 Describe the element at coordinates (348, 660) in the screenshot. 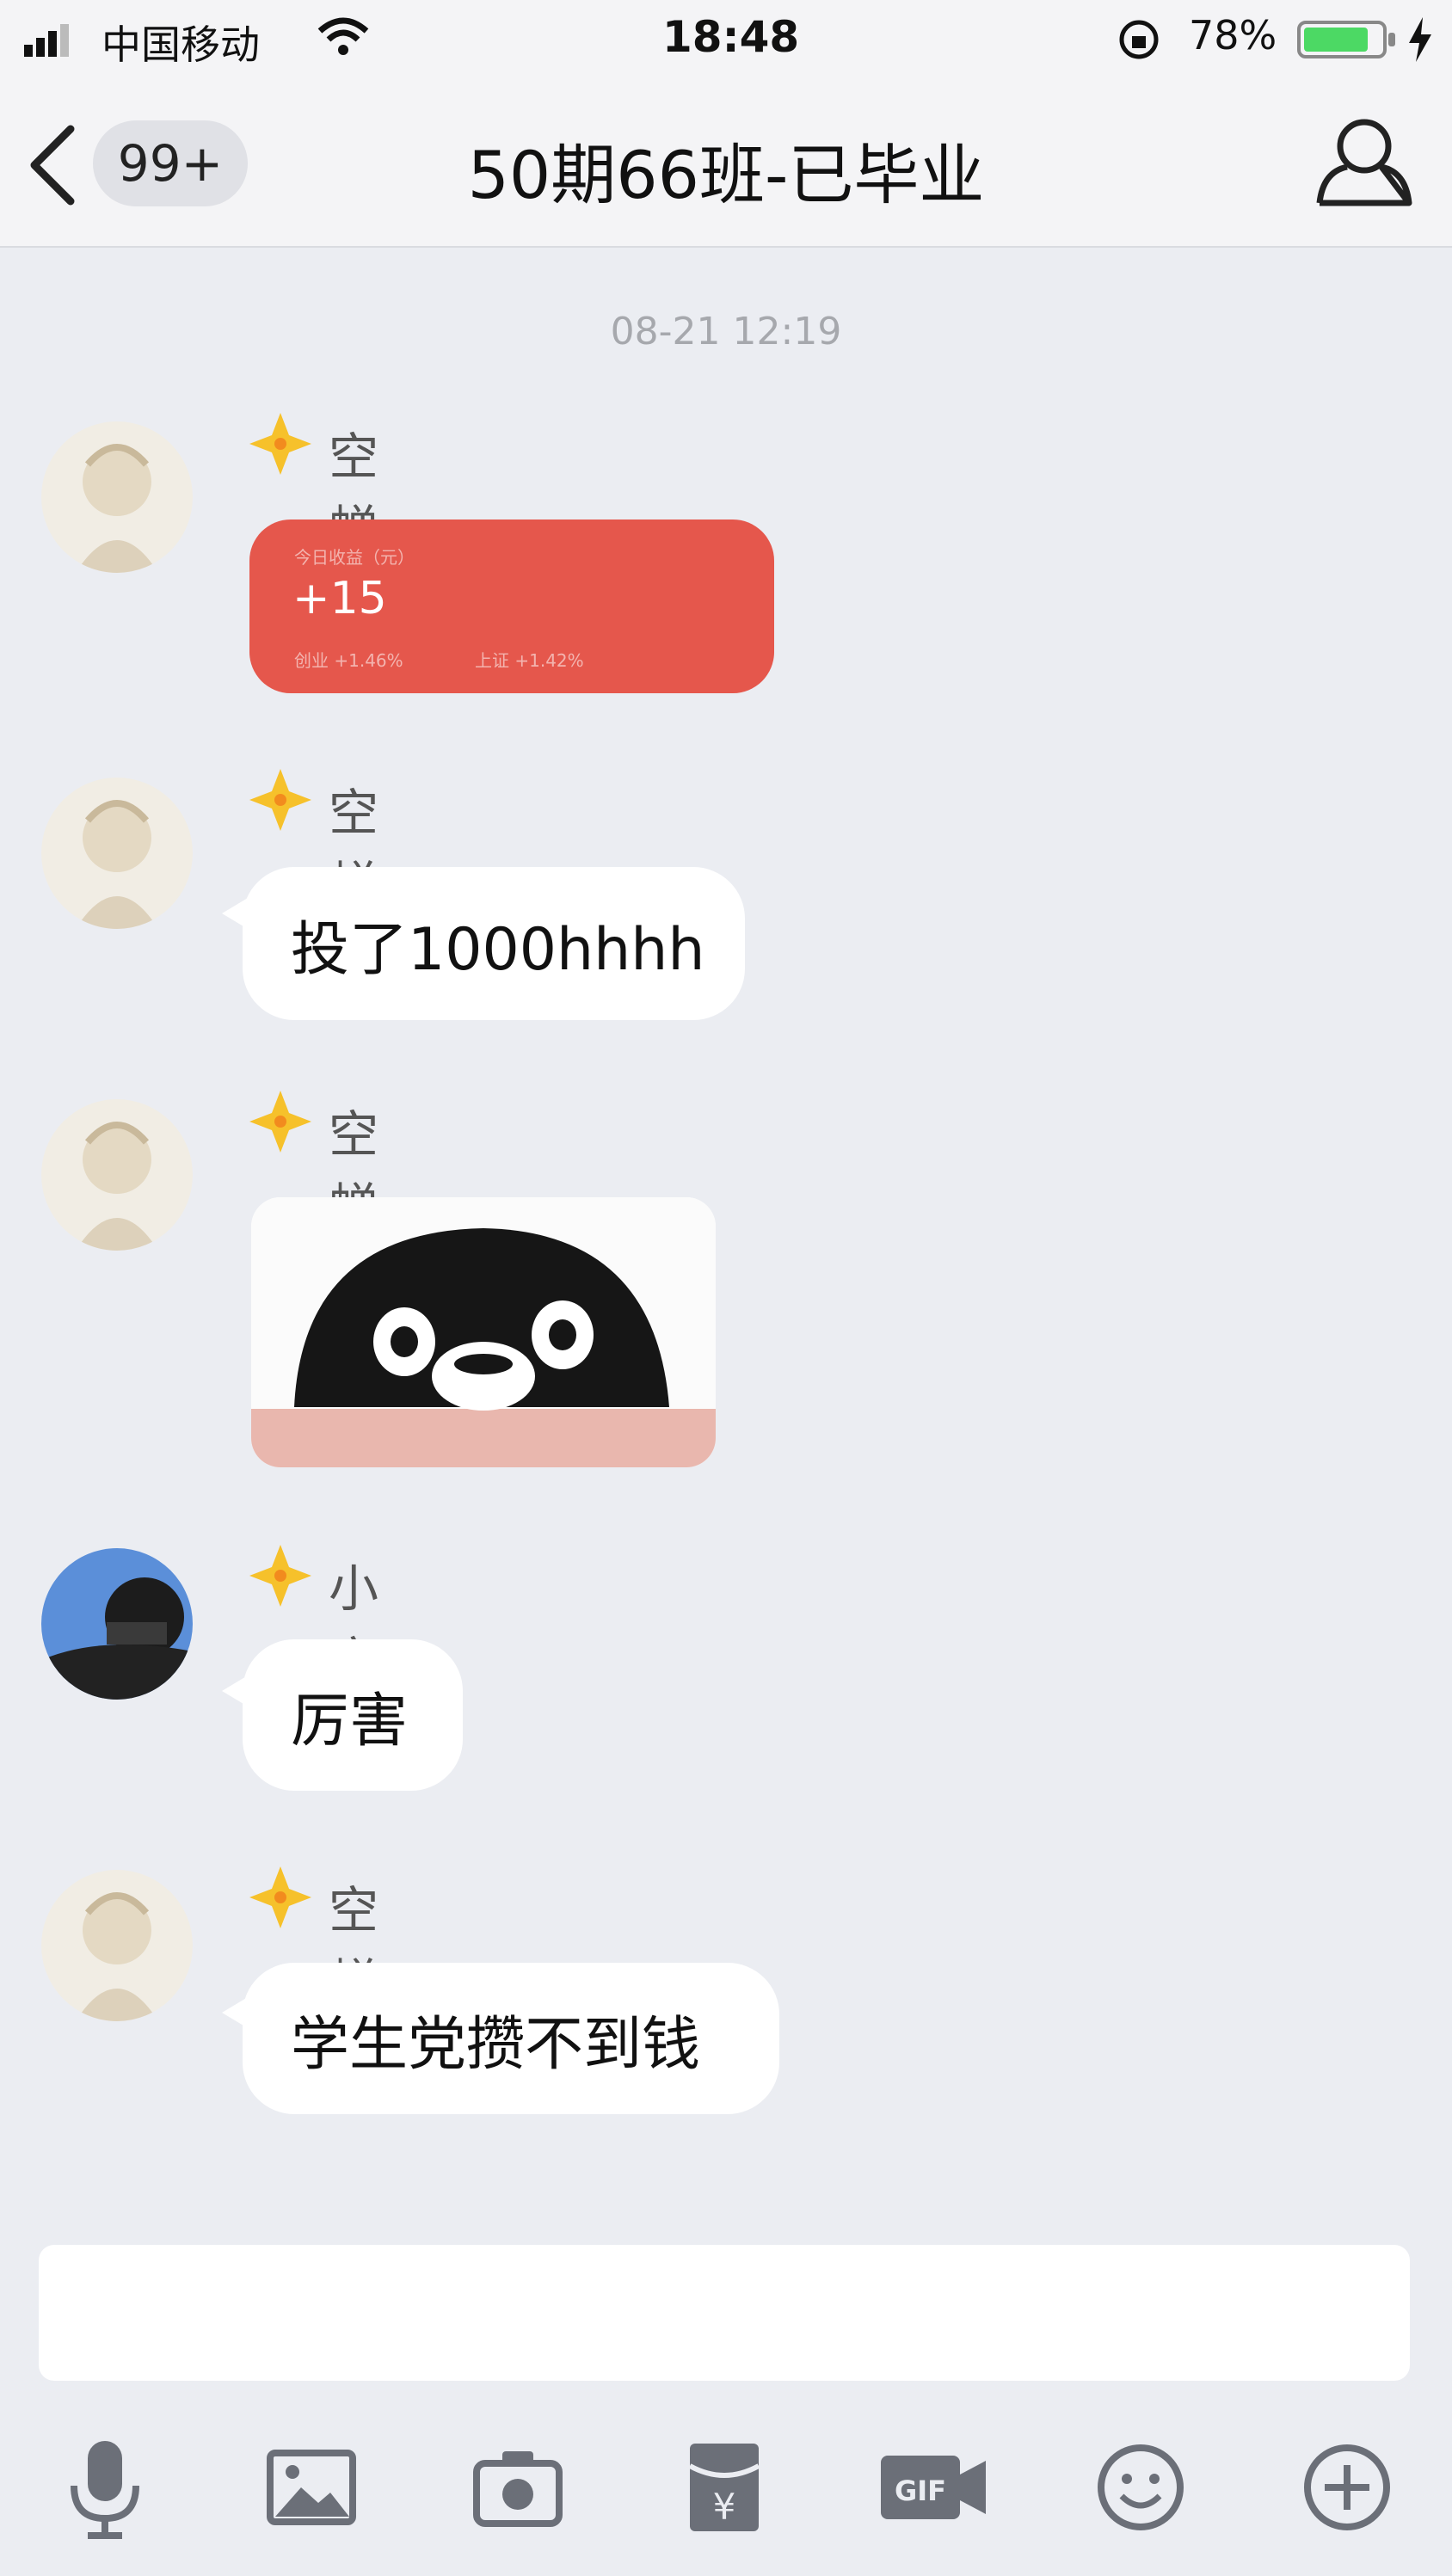

I see `stock-card-footer-left: 创业 +1.46%` at that location.